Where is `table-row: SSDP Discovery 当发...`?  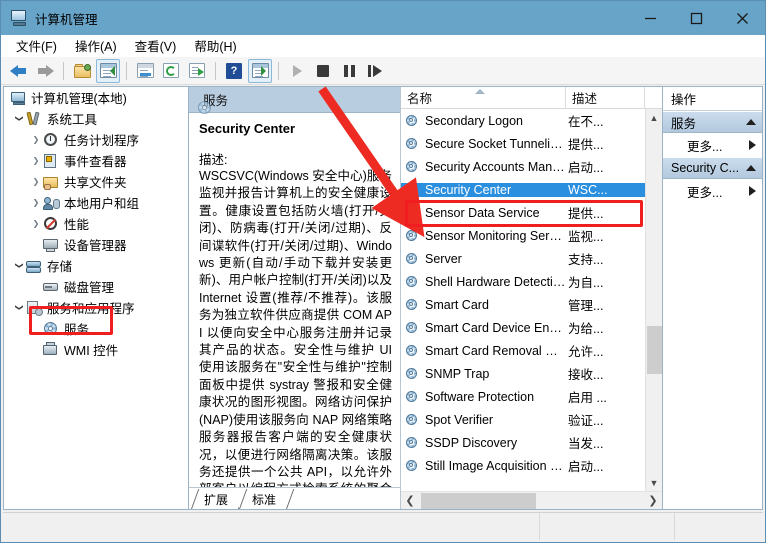 table-row: SSDP Discovery 当发... is located at coordinates (523, 442).